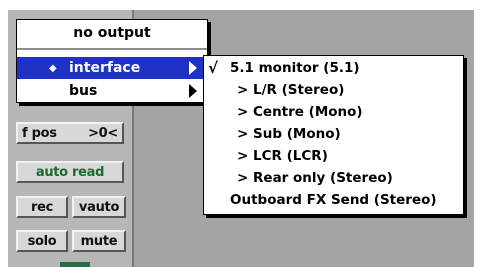  I want to click on selected-diamond-icon: ◆, so click(53, 68).